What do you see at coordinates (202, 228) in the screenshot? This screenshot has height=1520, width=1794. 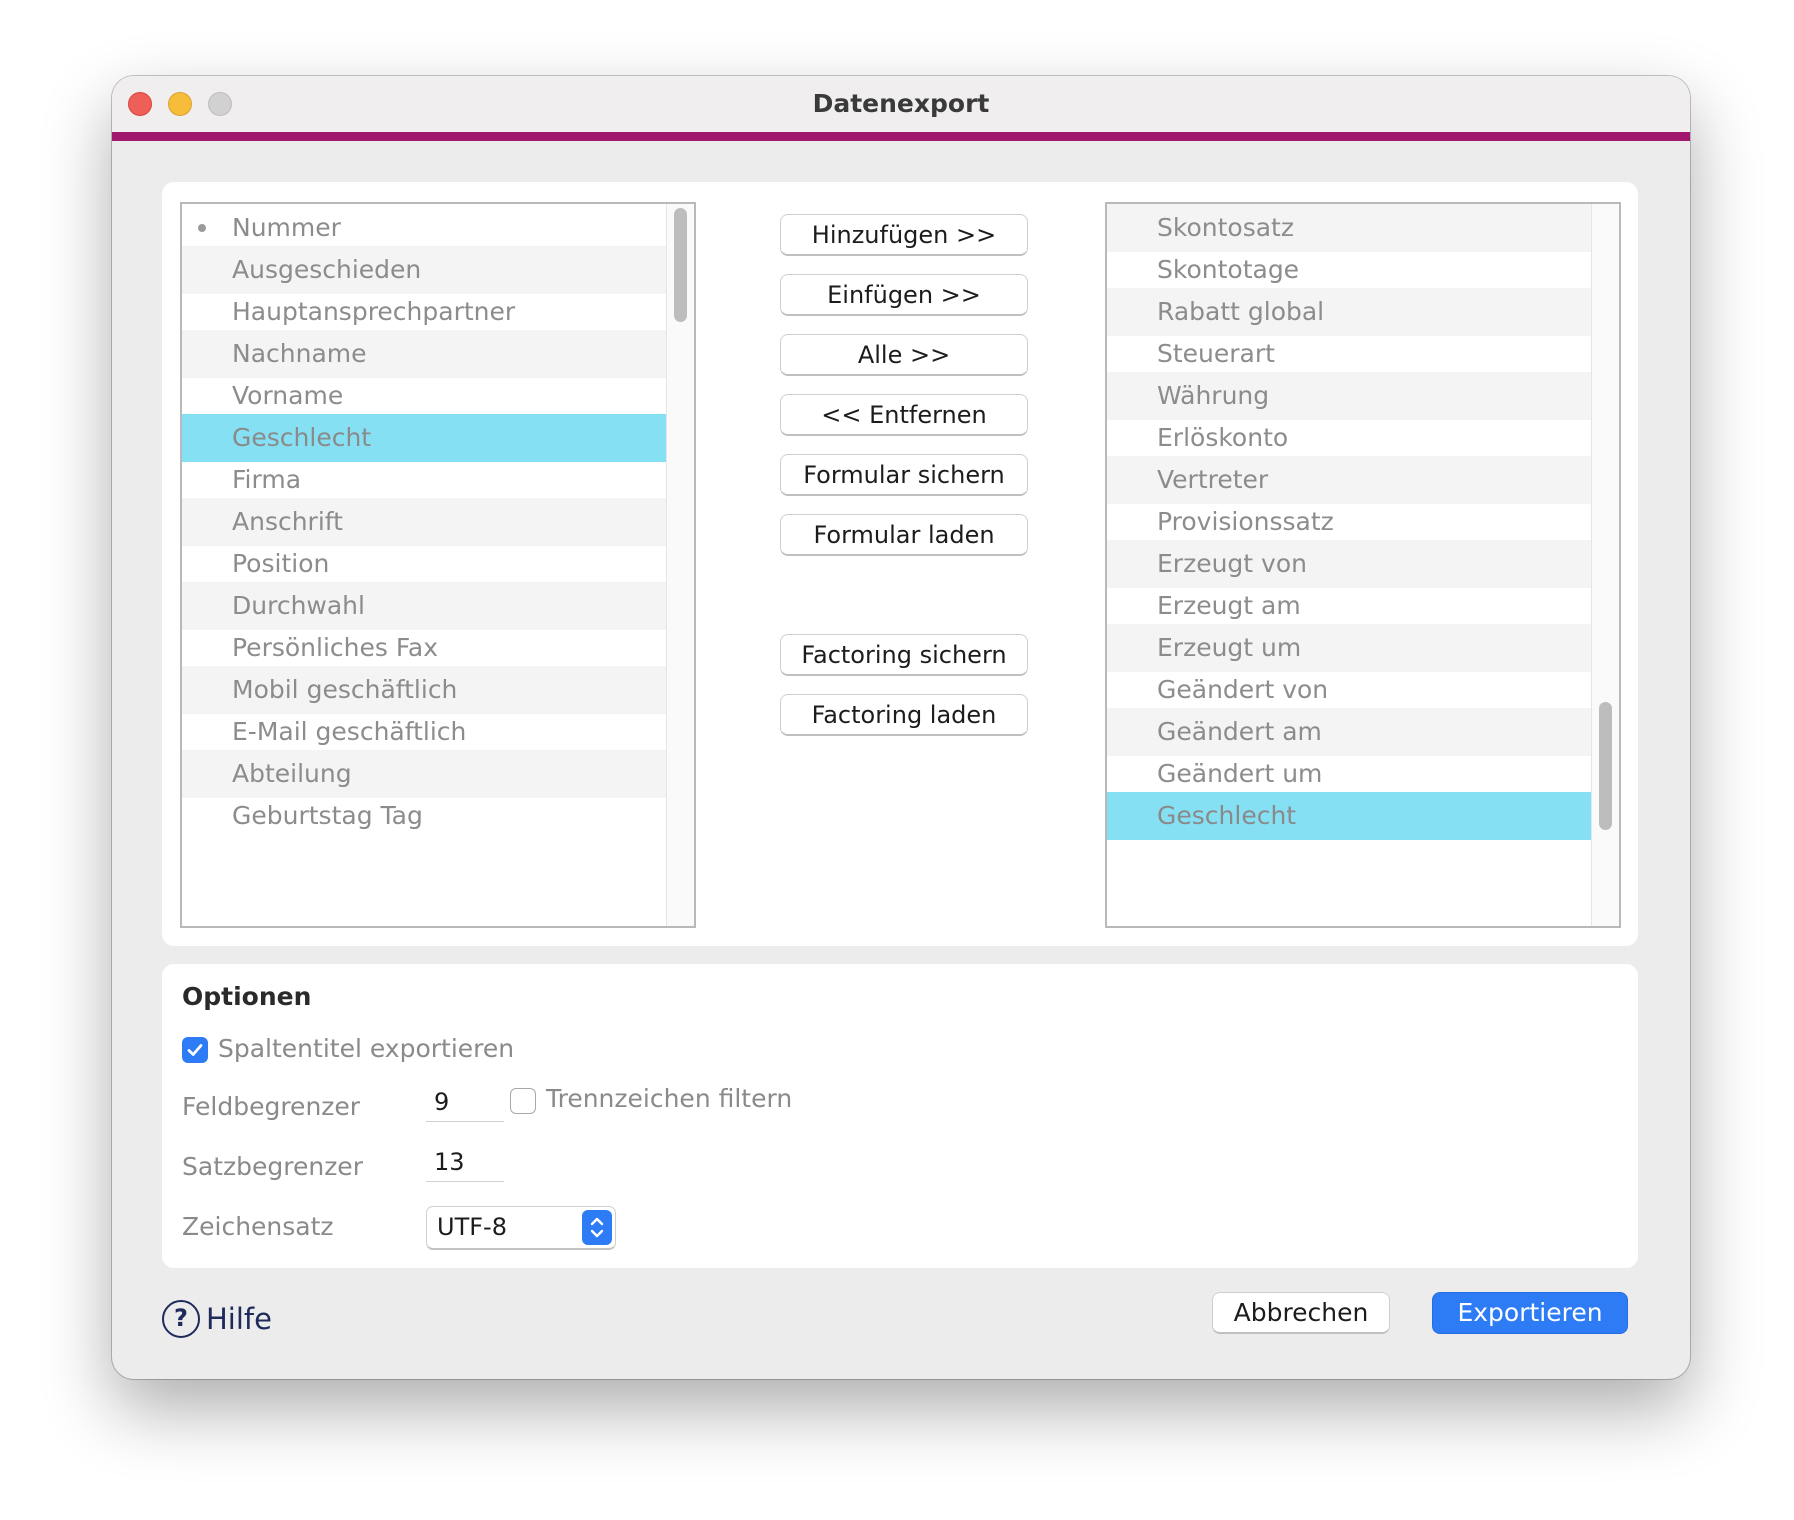 I see `bullet-icon` at bounding box center [202, 228].